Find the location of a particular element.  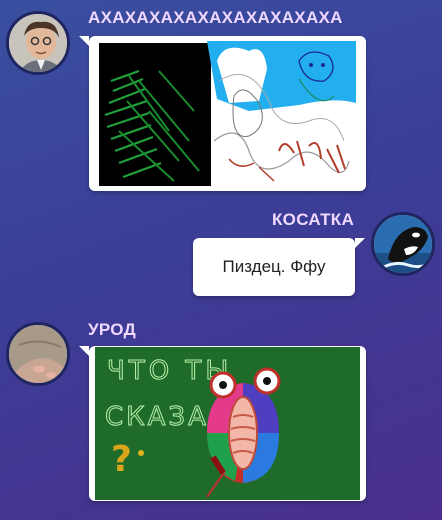

hand-photo-icon is located at coordinates (38, 354).